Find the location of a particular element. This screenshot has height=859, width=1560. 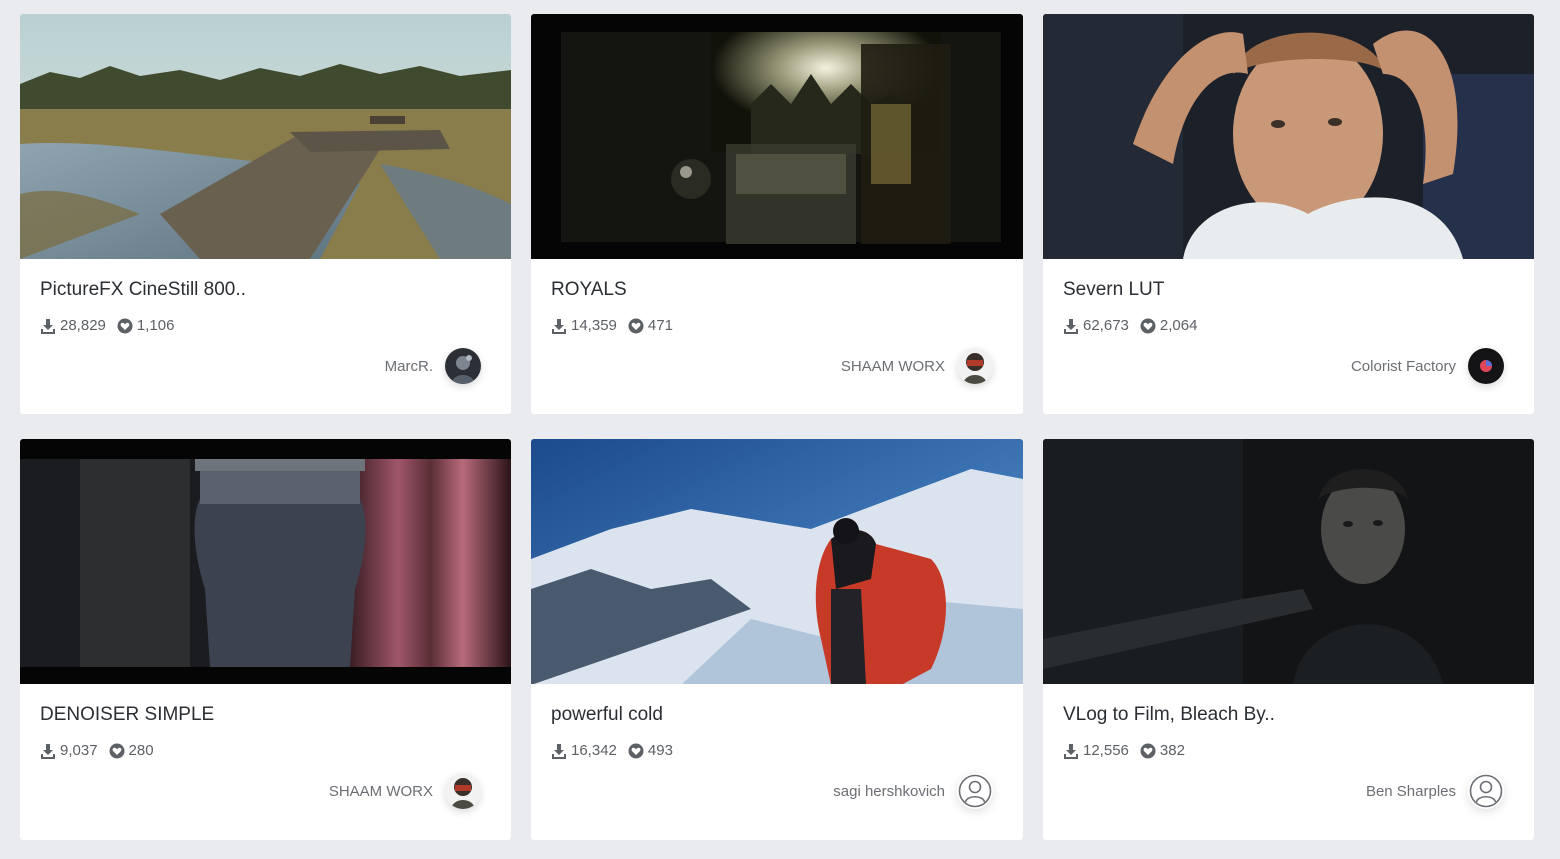

lut-stats: 12,556 382 is located at coordinates (1129, 750).